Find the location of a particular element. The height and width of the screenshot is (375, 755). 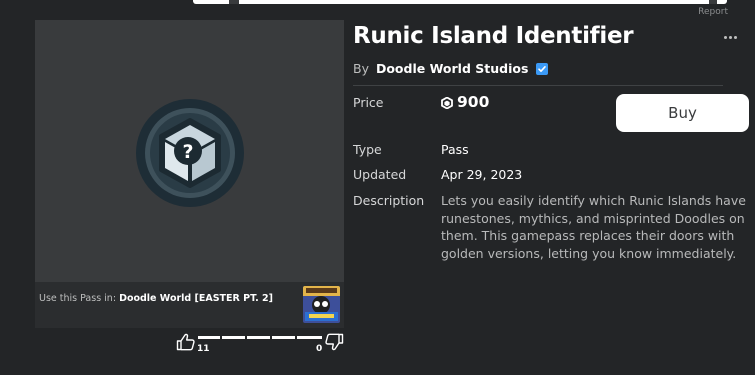

mystery-box-icon: ? is located at coordinates (190, 153).